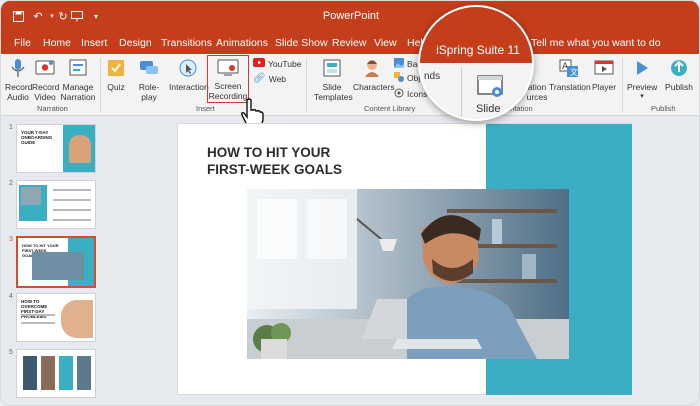  Describe the element at coordinates (46, 80) in the screenshot. I see `record-video-button: Record Video` at that location.